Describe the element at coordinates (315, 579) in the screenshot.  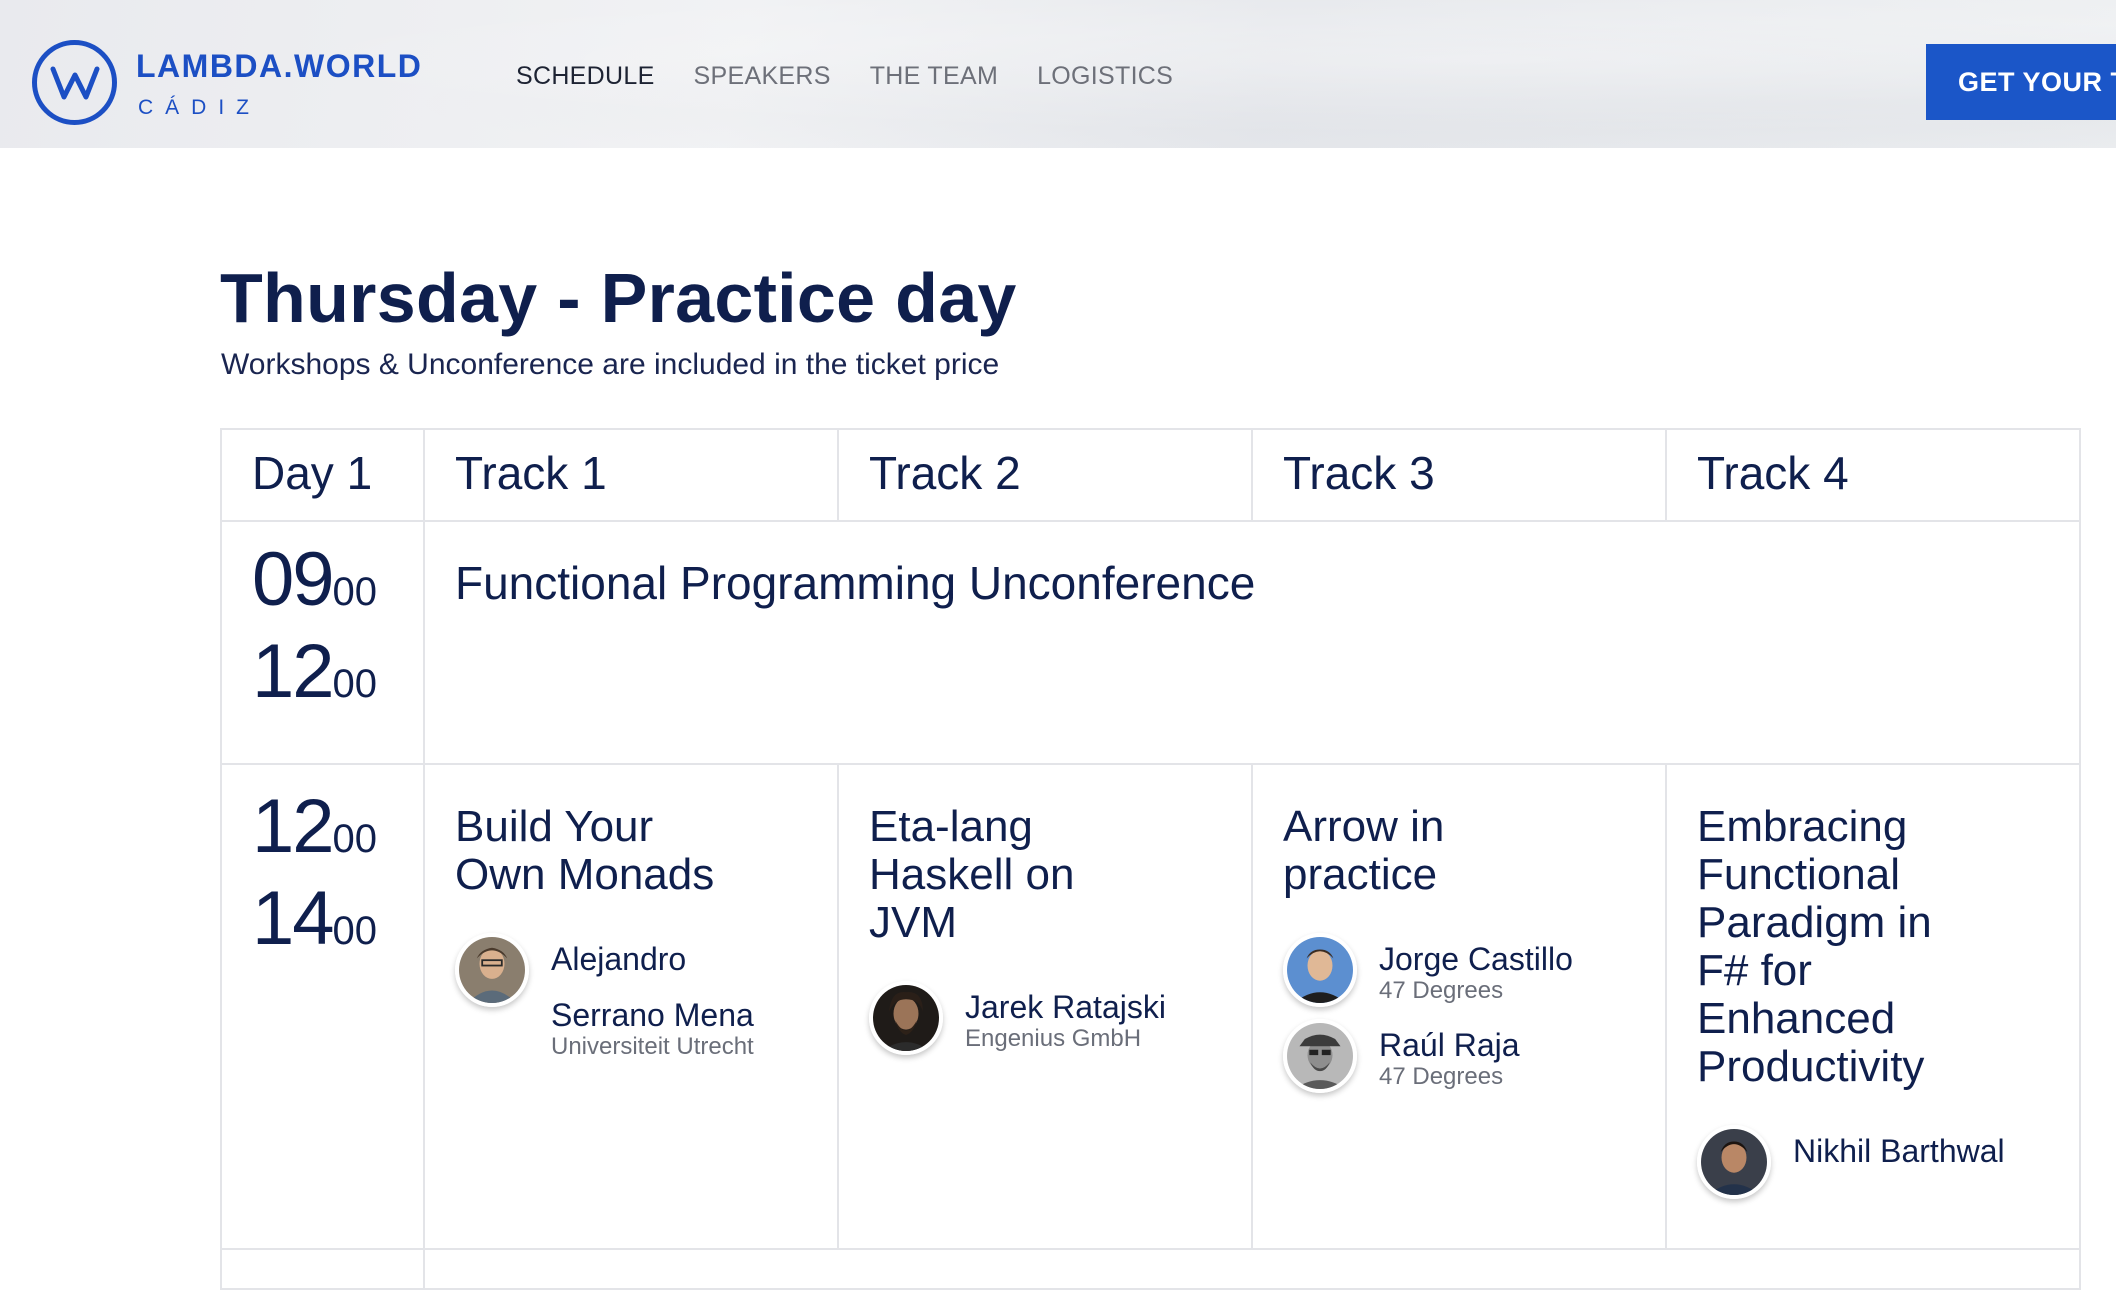
I see `start-time: 0900` at that location.